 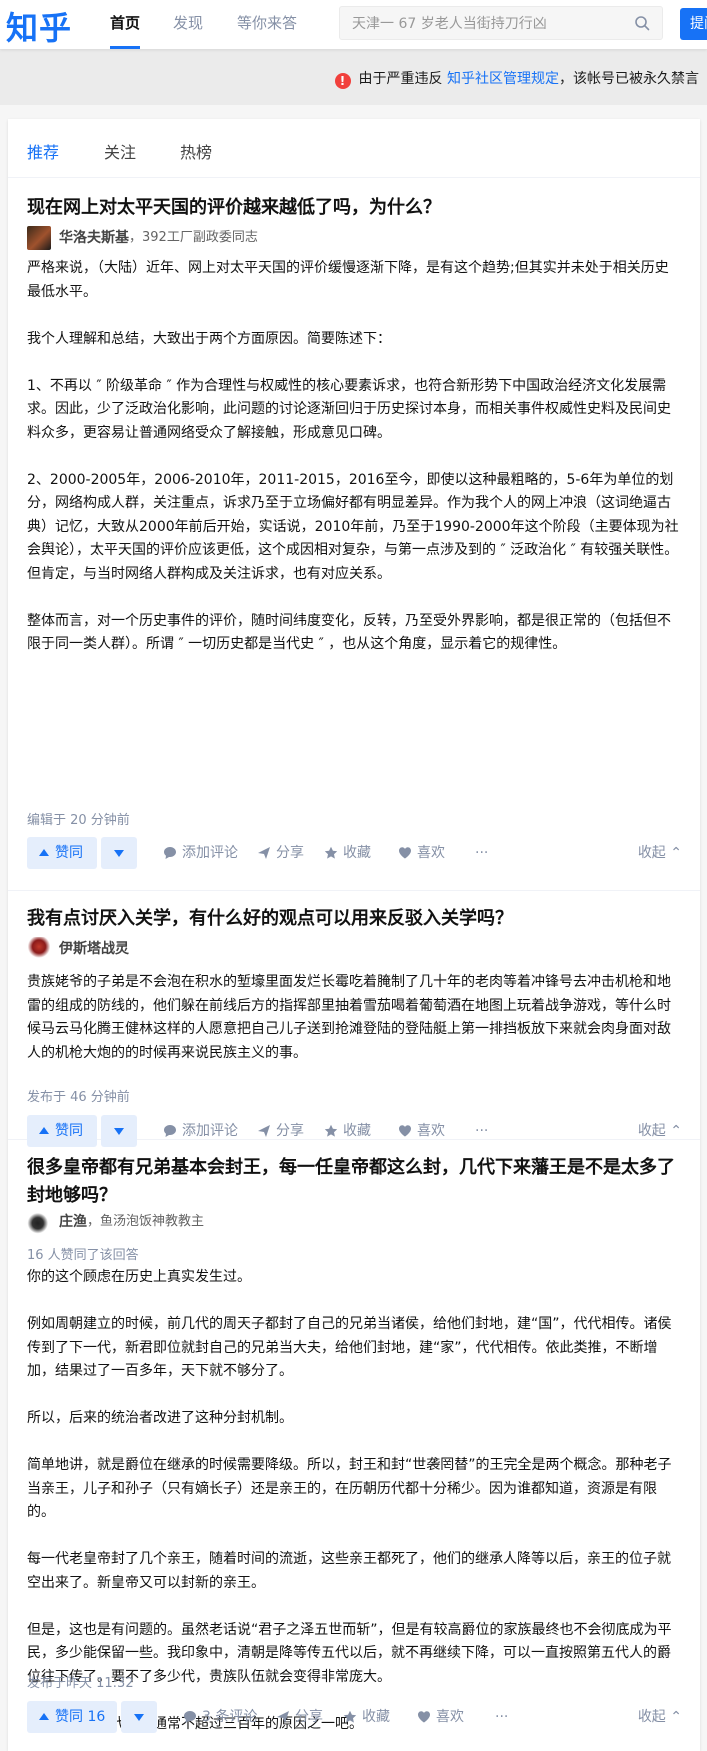 I want to click on search-box, so click(x=501, y=23).